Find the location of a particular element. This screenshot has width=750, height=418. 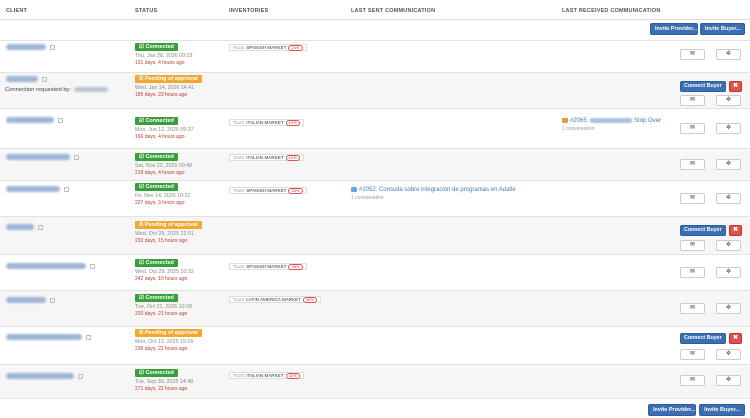

close-icon: ✖ is located at coordinates (735, 86).